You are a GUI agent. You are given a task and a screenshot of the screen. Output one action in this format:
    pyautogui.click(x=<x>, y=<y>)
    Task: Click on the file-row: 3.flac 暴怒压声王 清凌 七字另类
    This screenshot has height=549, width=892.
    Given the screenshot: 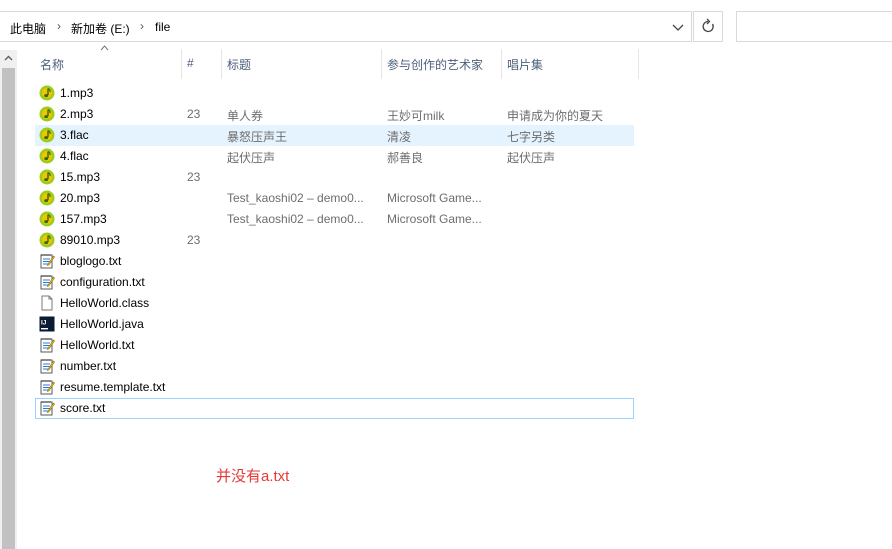 What is the action you would take?
    pyautogui.click(x=334, y=135)
    